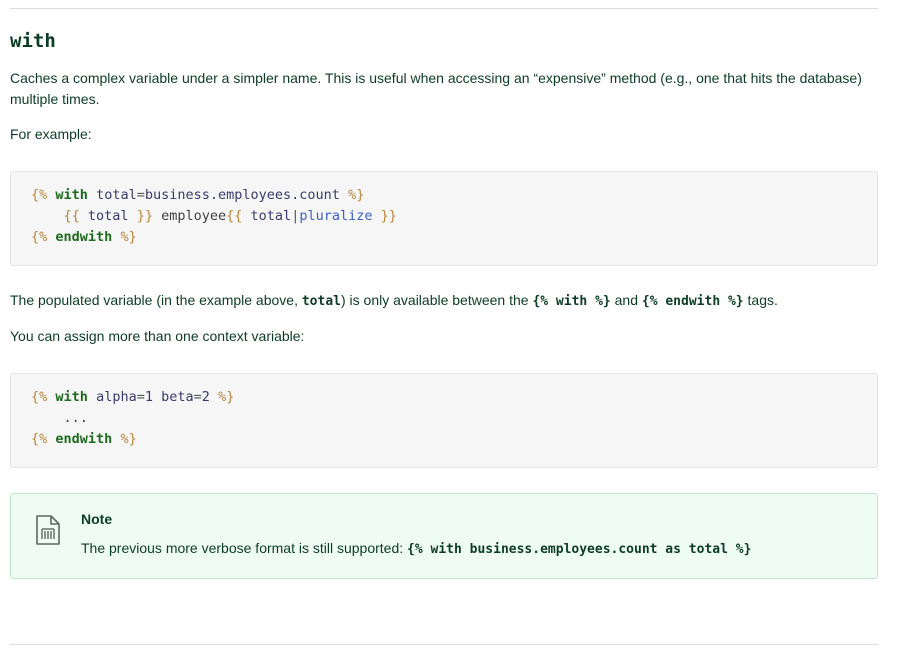  I want to click on var-total-2: total, so click(271, 216).